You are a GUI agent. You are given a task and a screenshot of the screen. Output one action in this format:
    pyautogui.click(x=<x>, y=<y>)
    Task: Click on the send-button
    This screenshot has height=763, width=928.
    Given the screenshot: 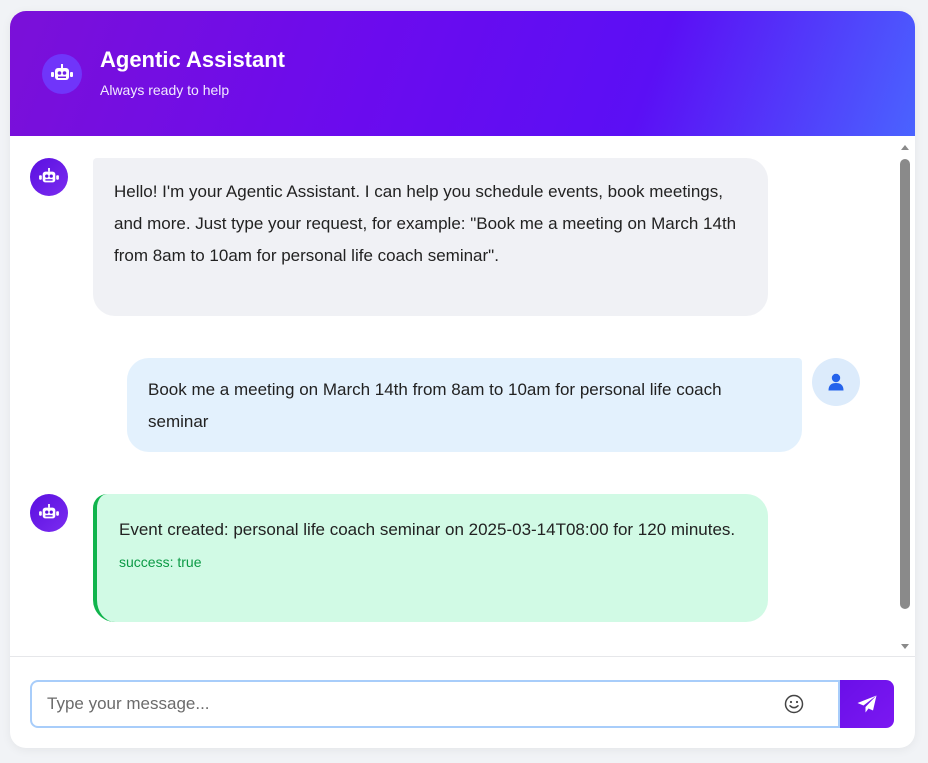 What is the action you would take?
    pyautogui.click(x=867, y=704)
    